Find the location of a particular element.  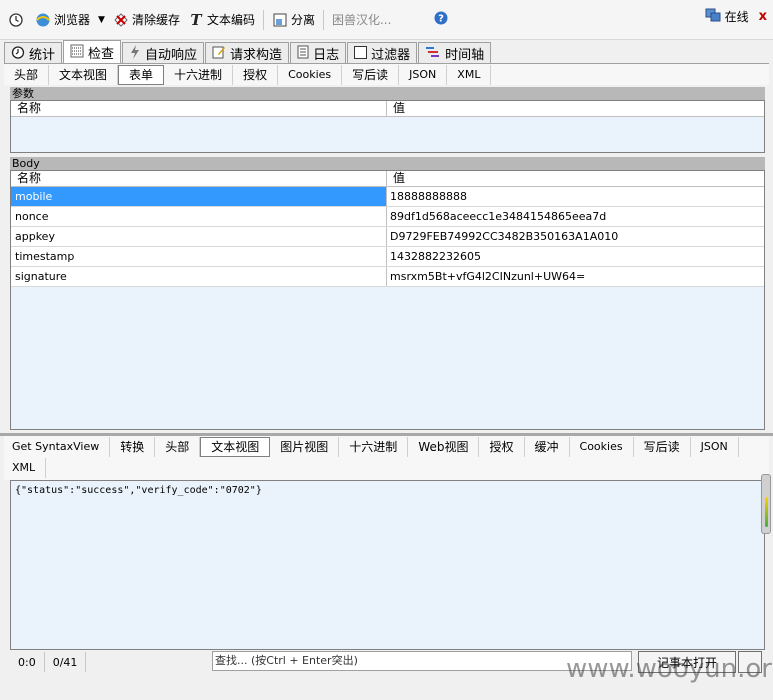

req-tab-hexview: 十六进制 is located at coordinates (199, 74).